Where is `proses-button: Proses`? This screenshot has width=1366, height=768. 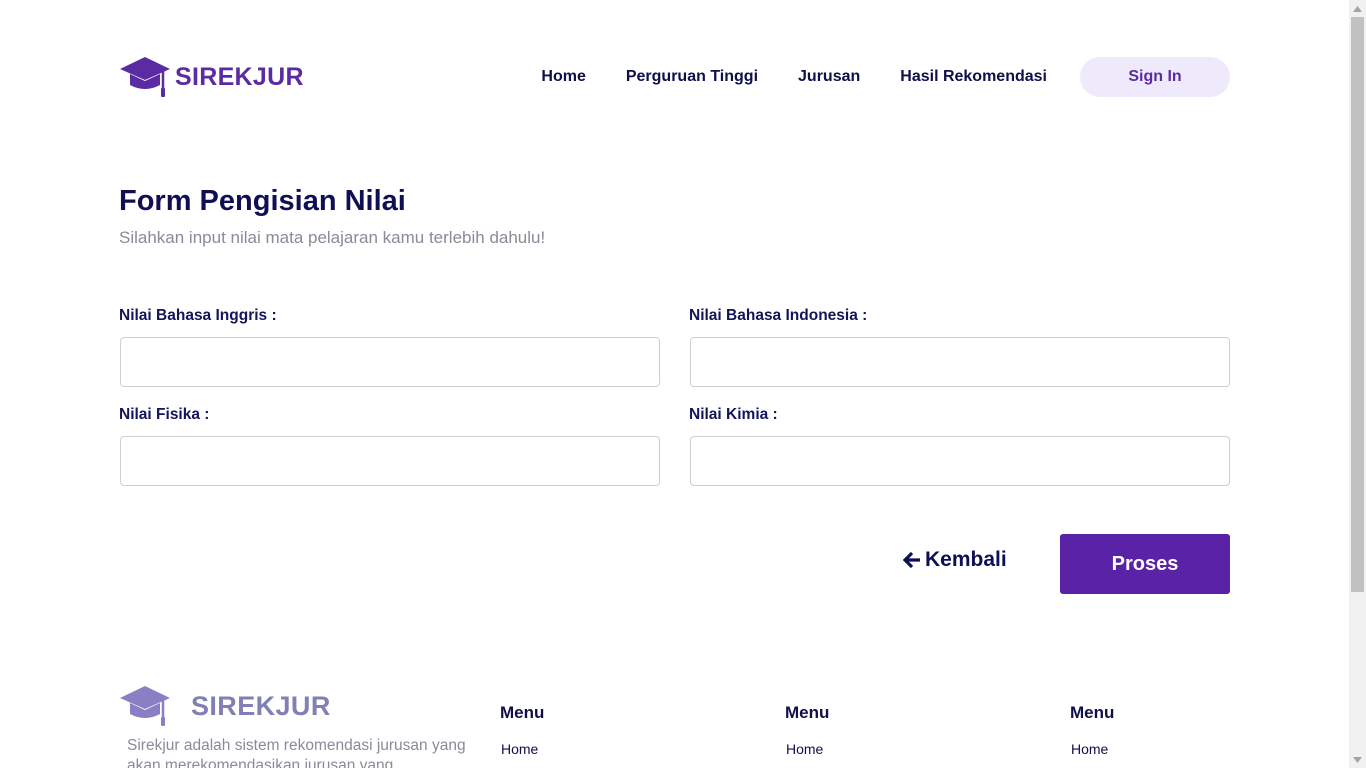 proses-button: Proses is located at coordinates (1145, 564).